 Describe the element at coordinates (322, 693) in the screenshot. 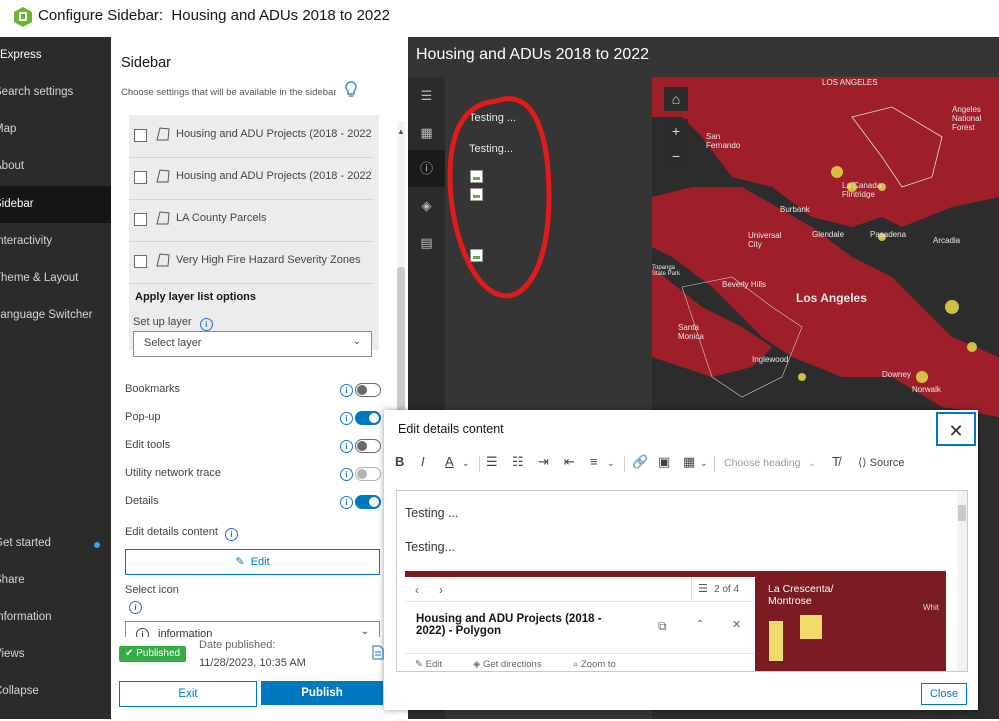

I see `publish-button: Publish` at that location.